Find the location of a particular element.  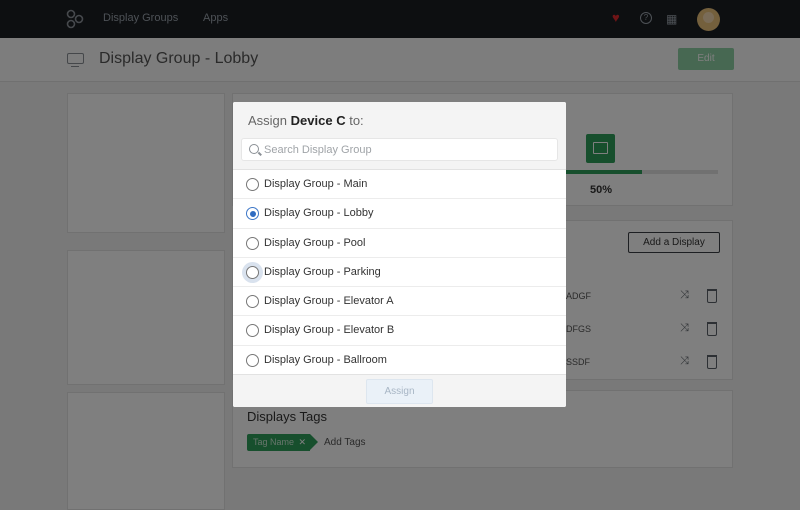

dialog-title-prefix: Assign is located at coordinates (268, 120).